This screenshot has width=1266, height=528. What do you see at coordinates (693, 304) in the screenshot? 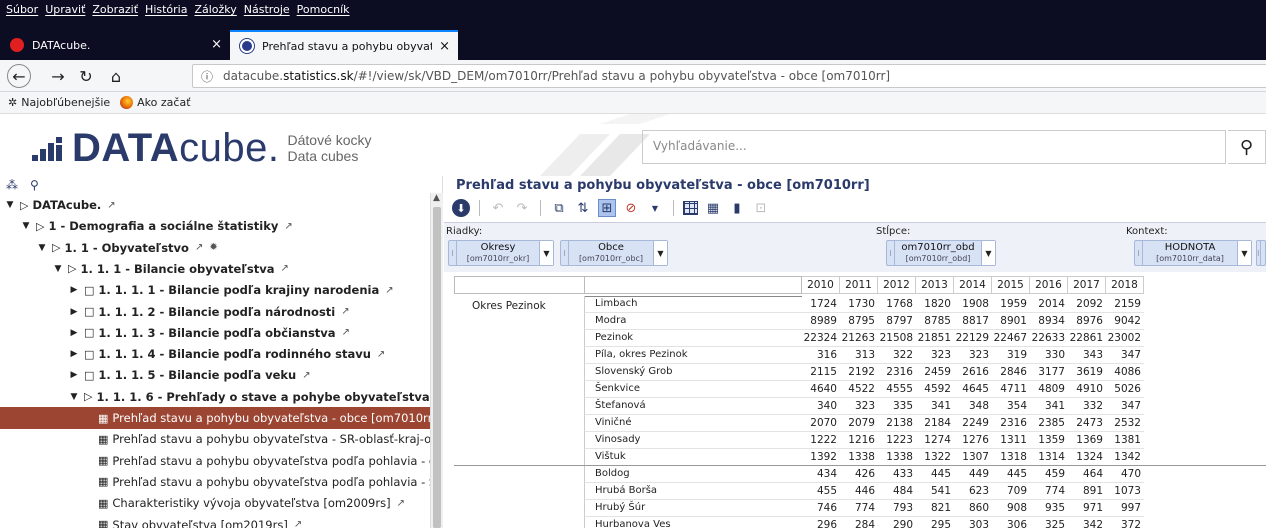
I see `municipality-row-header: Limbach` at bounding box center [693, 304].